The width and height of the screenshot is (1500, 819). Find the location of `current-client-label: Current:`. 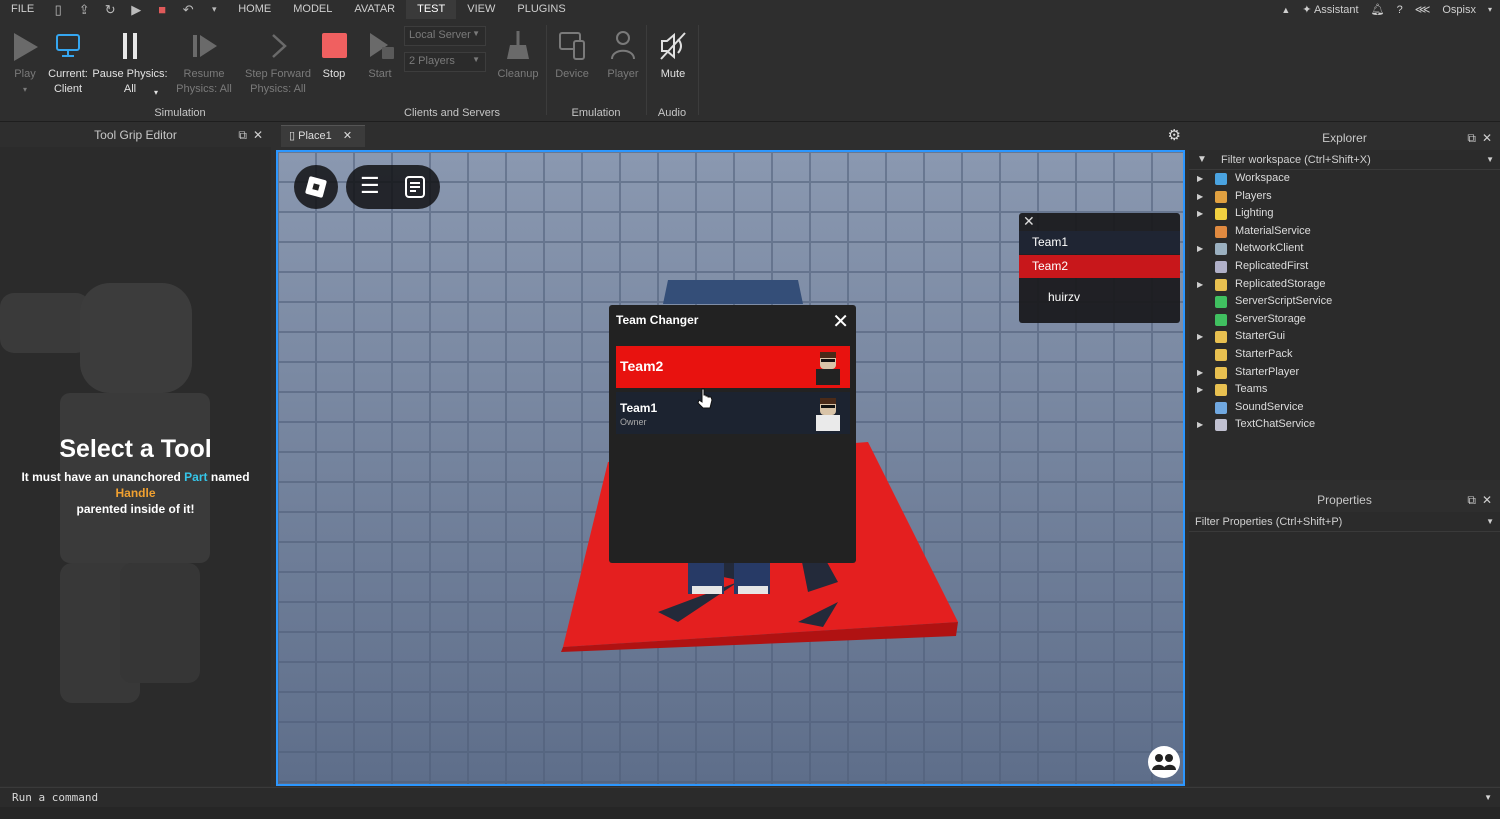

current-client-label: Current: is located at coordinates (68, 74).